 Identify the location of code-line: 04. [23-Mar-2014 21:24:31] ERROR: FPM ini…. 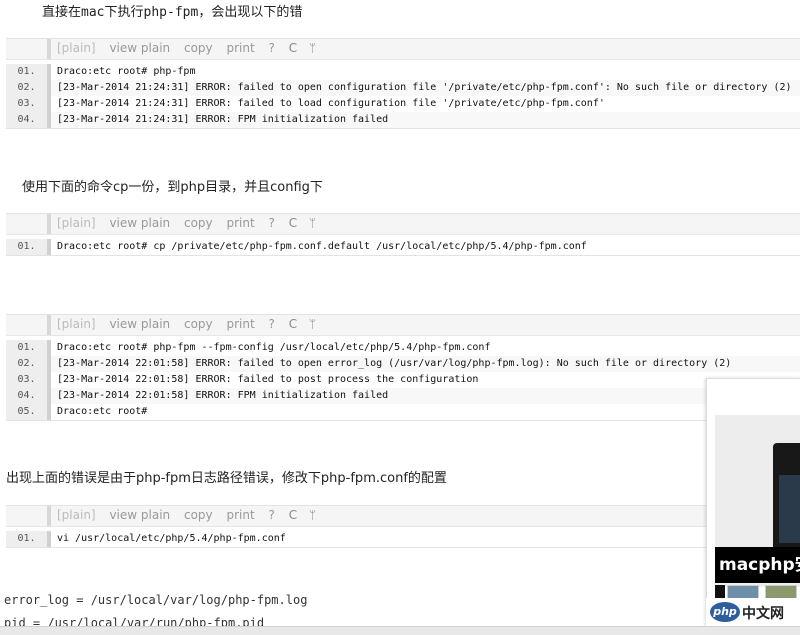
(403, 120).